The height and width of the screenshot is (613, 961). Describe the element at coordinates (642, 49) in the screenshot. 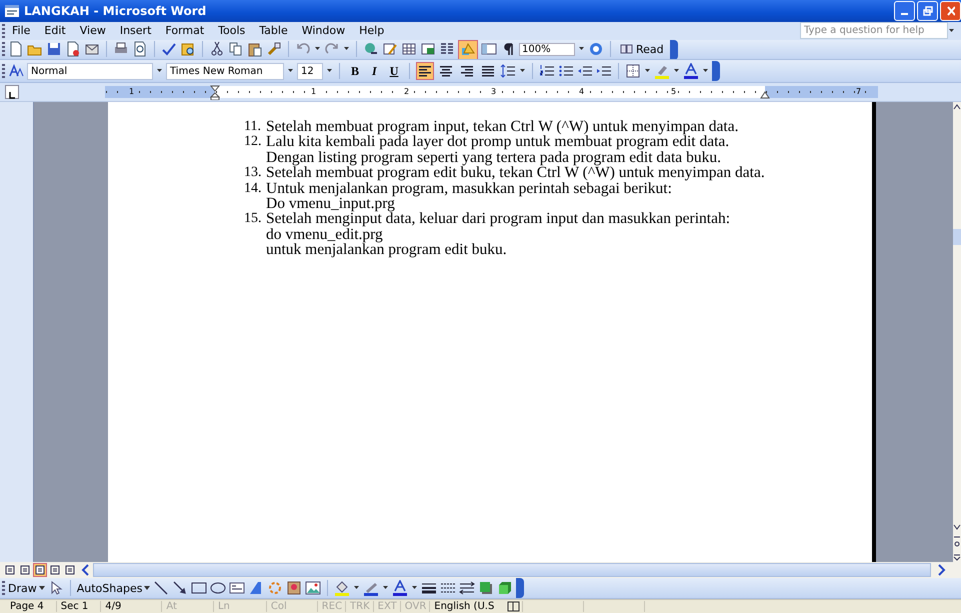

I see `read-button: Read` at that location.